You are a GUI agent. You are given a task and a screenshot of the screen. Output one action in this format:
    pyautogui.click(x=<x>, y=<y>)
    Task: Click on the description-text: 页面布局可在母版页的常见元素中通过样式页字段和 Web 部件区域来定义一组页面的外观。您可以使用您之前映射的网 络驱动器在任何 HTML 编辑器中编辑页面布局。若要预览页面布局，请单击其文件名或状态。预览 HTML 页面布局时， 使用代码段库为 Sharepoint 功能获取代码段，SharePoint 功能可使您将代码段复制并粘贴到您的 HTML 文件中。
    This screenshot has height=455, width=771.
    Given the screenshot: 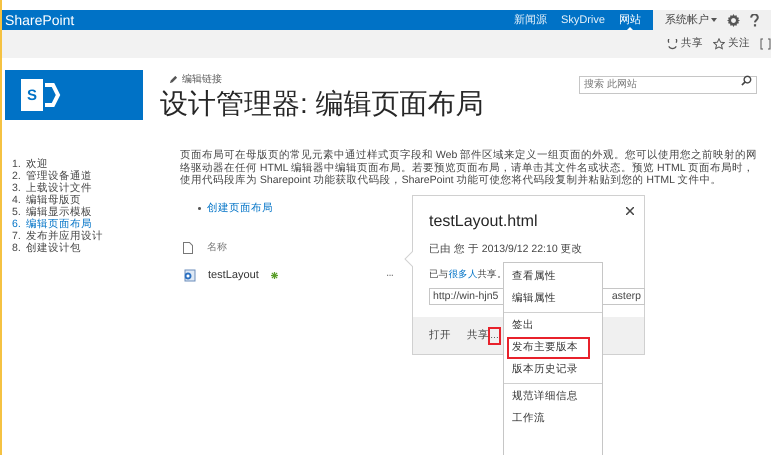 What is the action you would take?
    pyautogui.click(x=469, y=167)
    